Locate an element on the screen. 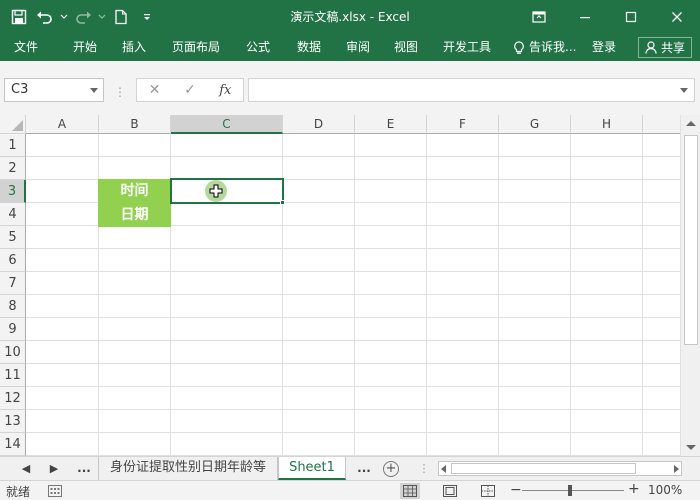  formula-bar-grip-icon: ⋮ is located at coordinates (120, 92).